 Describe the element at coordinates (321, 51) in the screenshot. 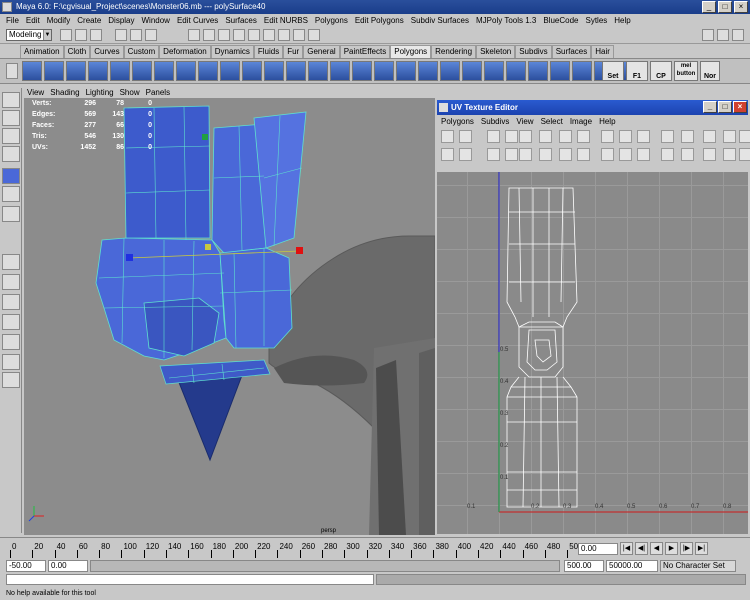

I see `shelf-tab-general: General` at that location.